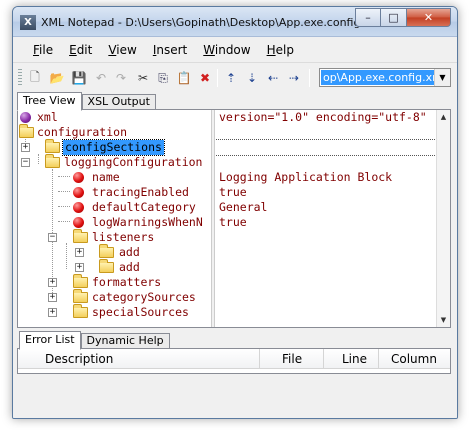 Image resolution: width=474 pixels, height=439 pixels. Describe the element at coordinates (235, 396) in the screenshot. I see `status-area` at that location.